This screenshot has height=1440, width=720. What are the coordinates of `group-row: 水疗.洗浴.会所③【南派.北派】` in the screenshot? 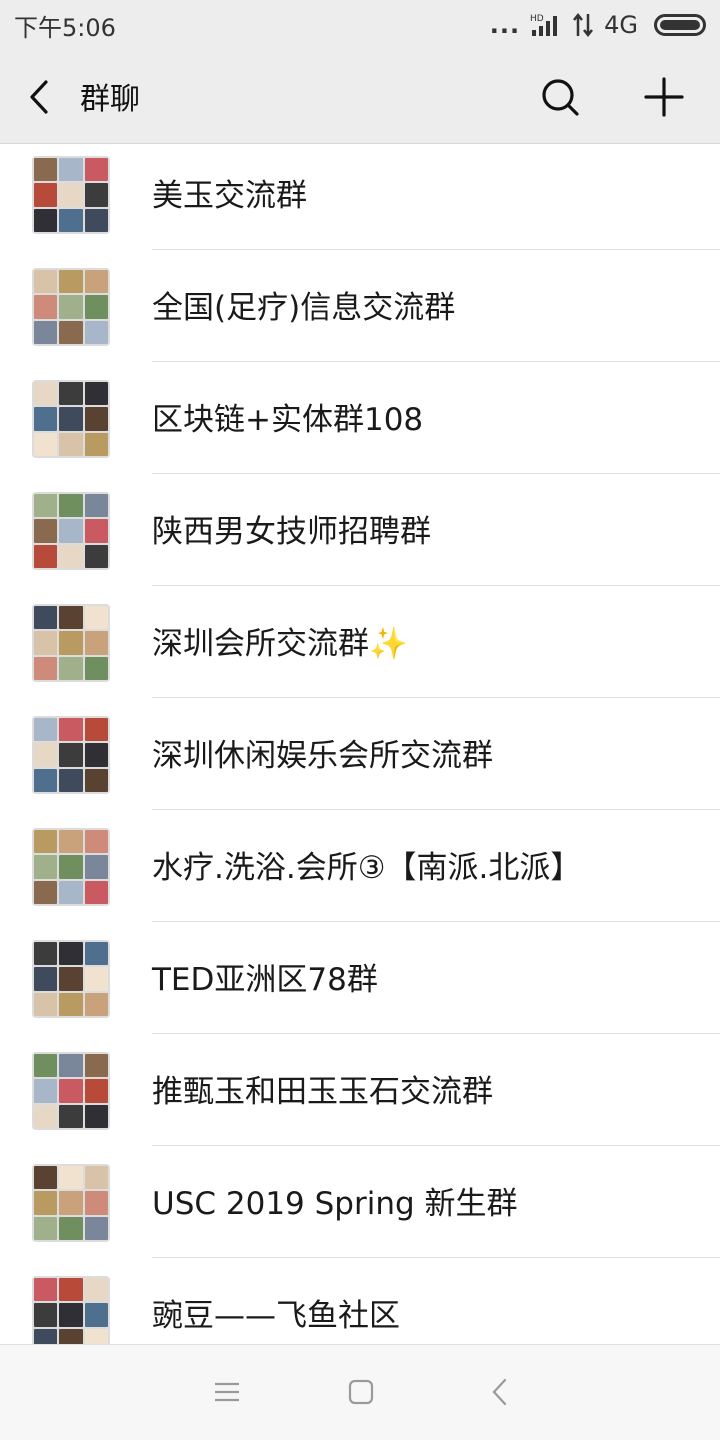 It's located at (360, 866).